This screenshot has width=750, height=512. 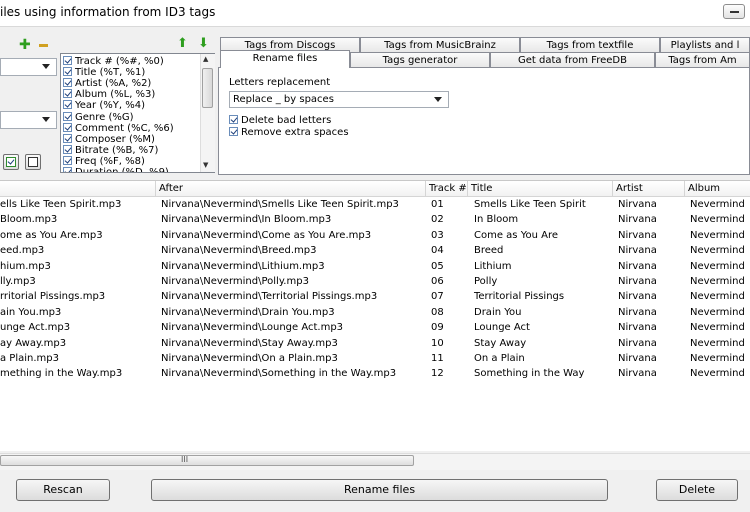 I want to click on cell-track: 01, so click(x=437, y=204).